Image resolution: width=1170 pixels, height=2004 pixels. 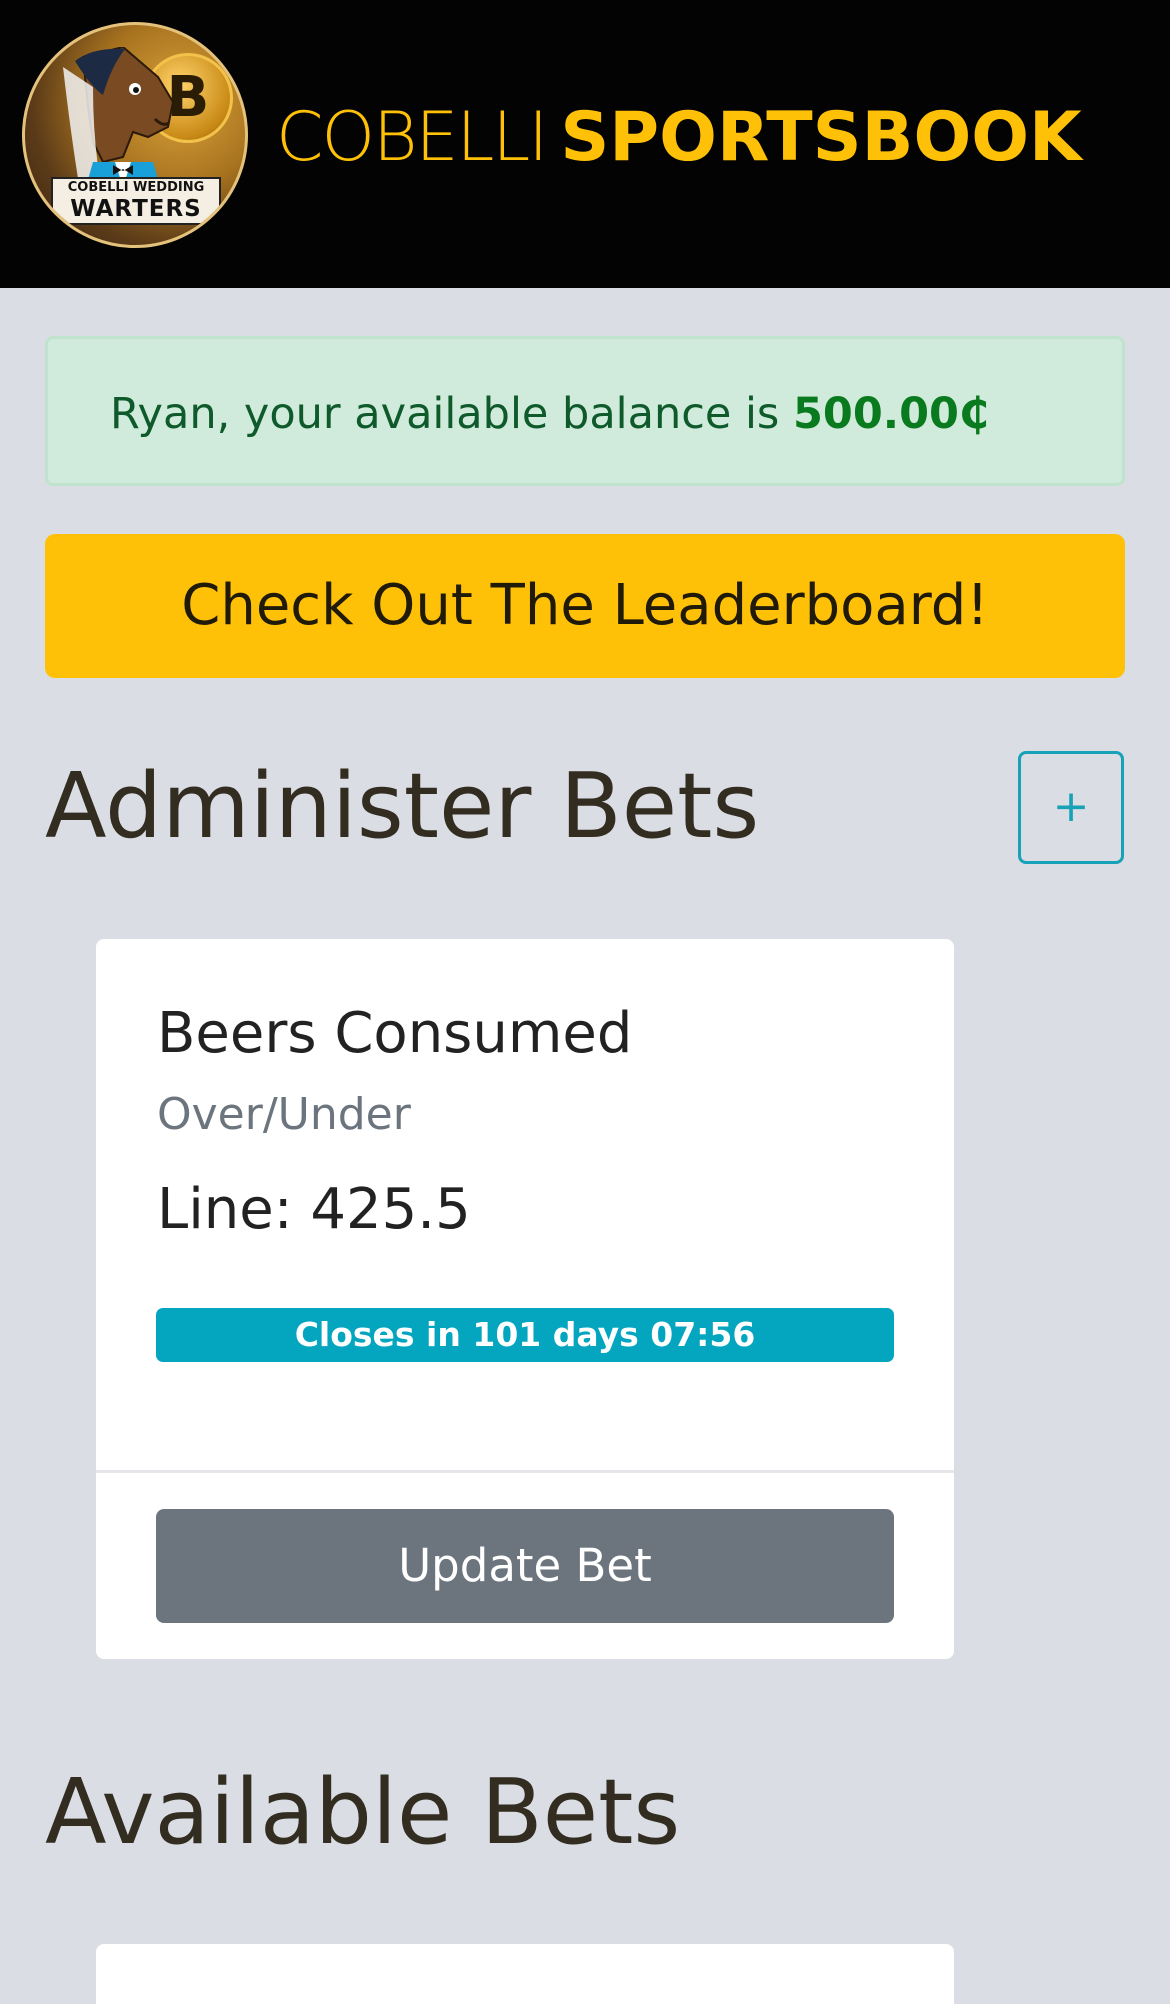 I want to click on available-bets-heading: Available Bets, so click(x=363, y=1812).